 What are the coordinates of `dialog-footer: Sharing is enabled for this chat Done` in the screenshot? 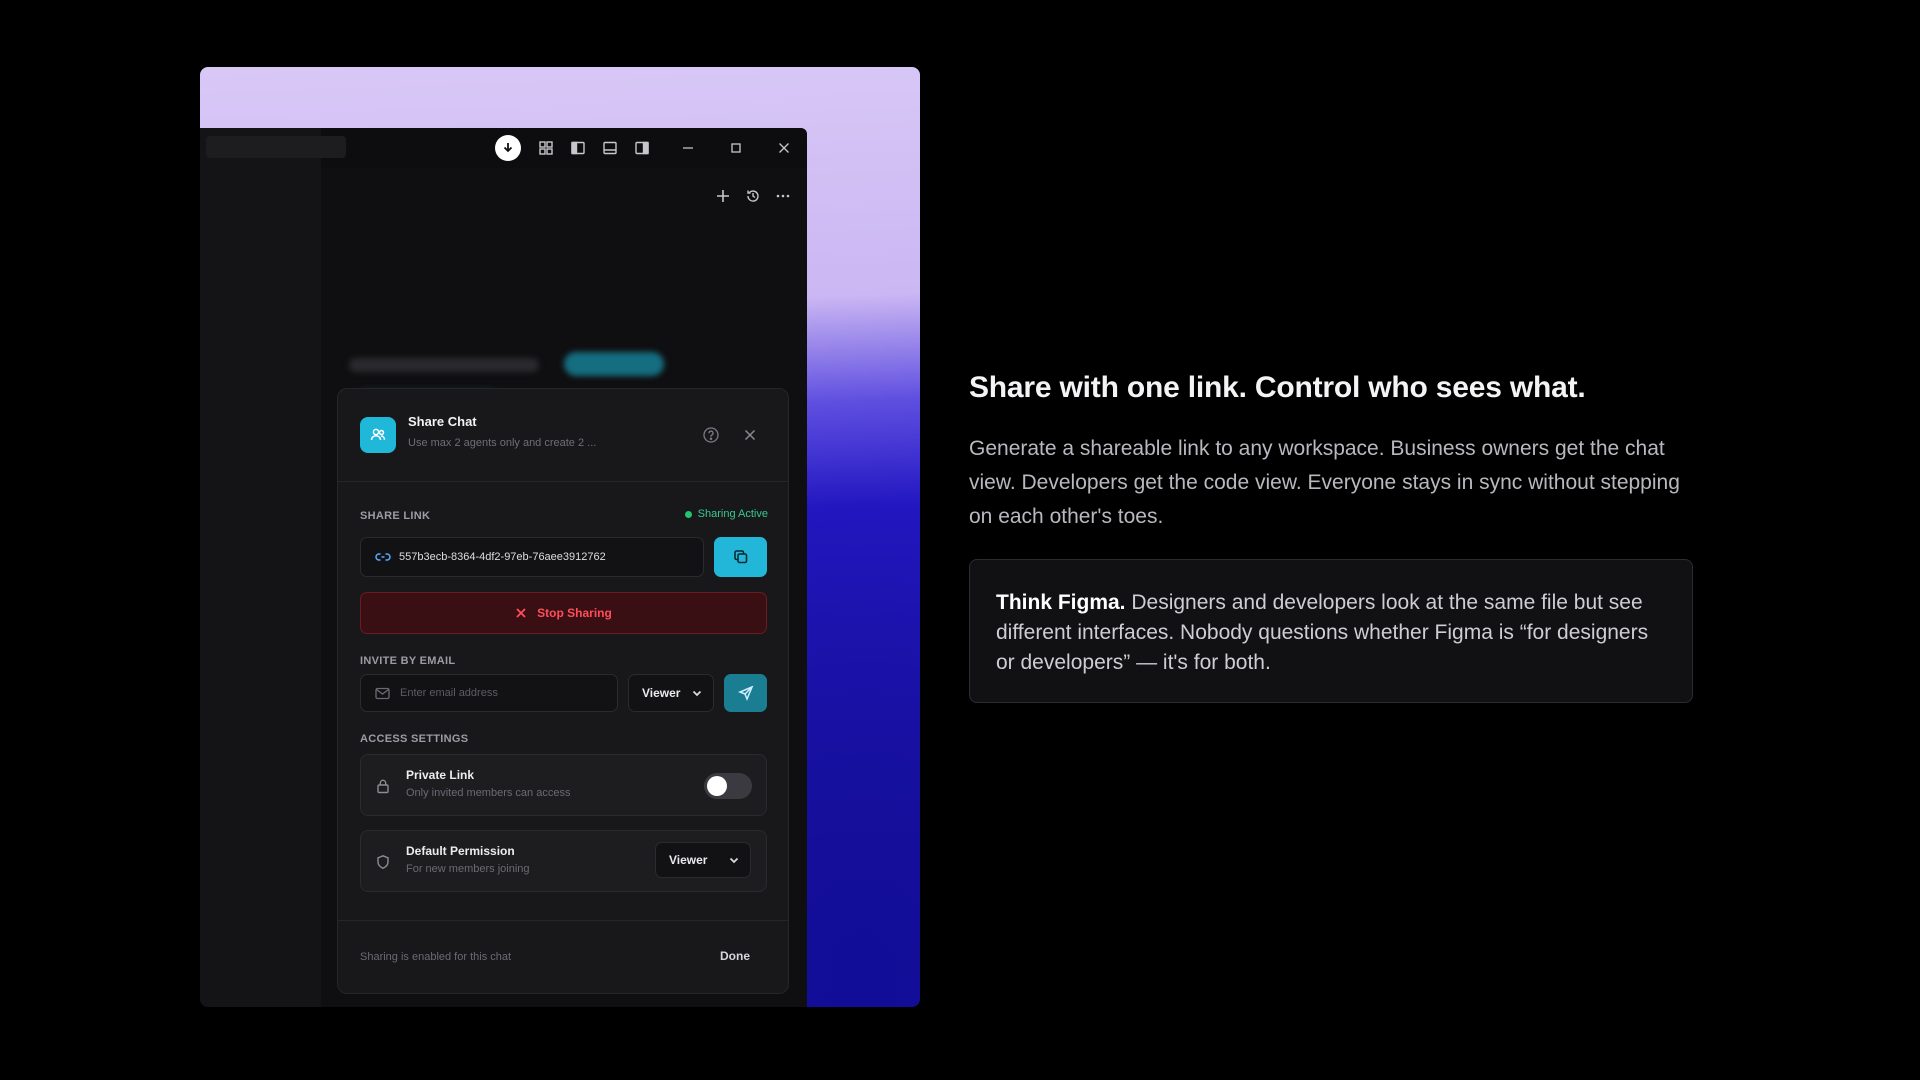 It's located at (563, 956).